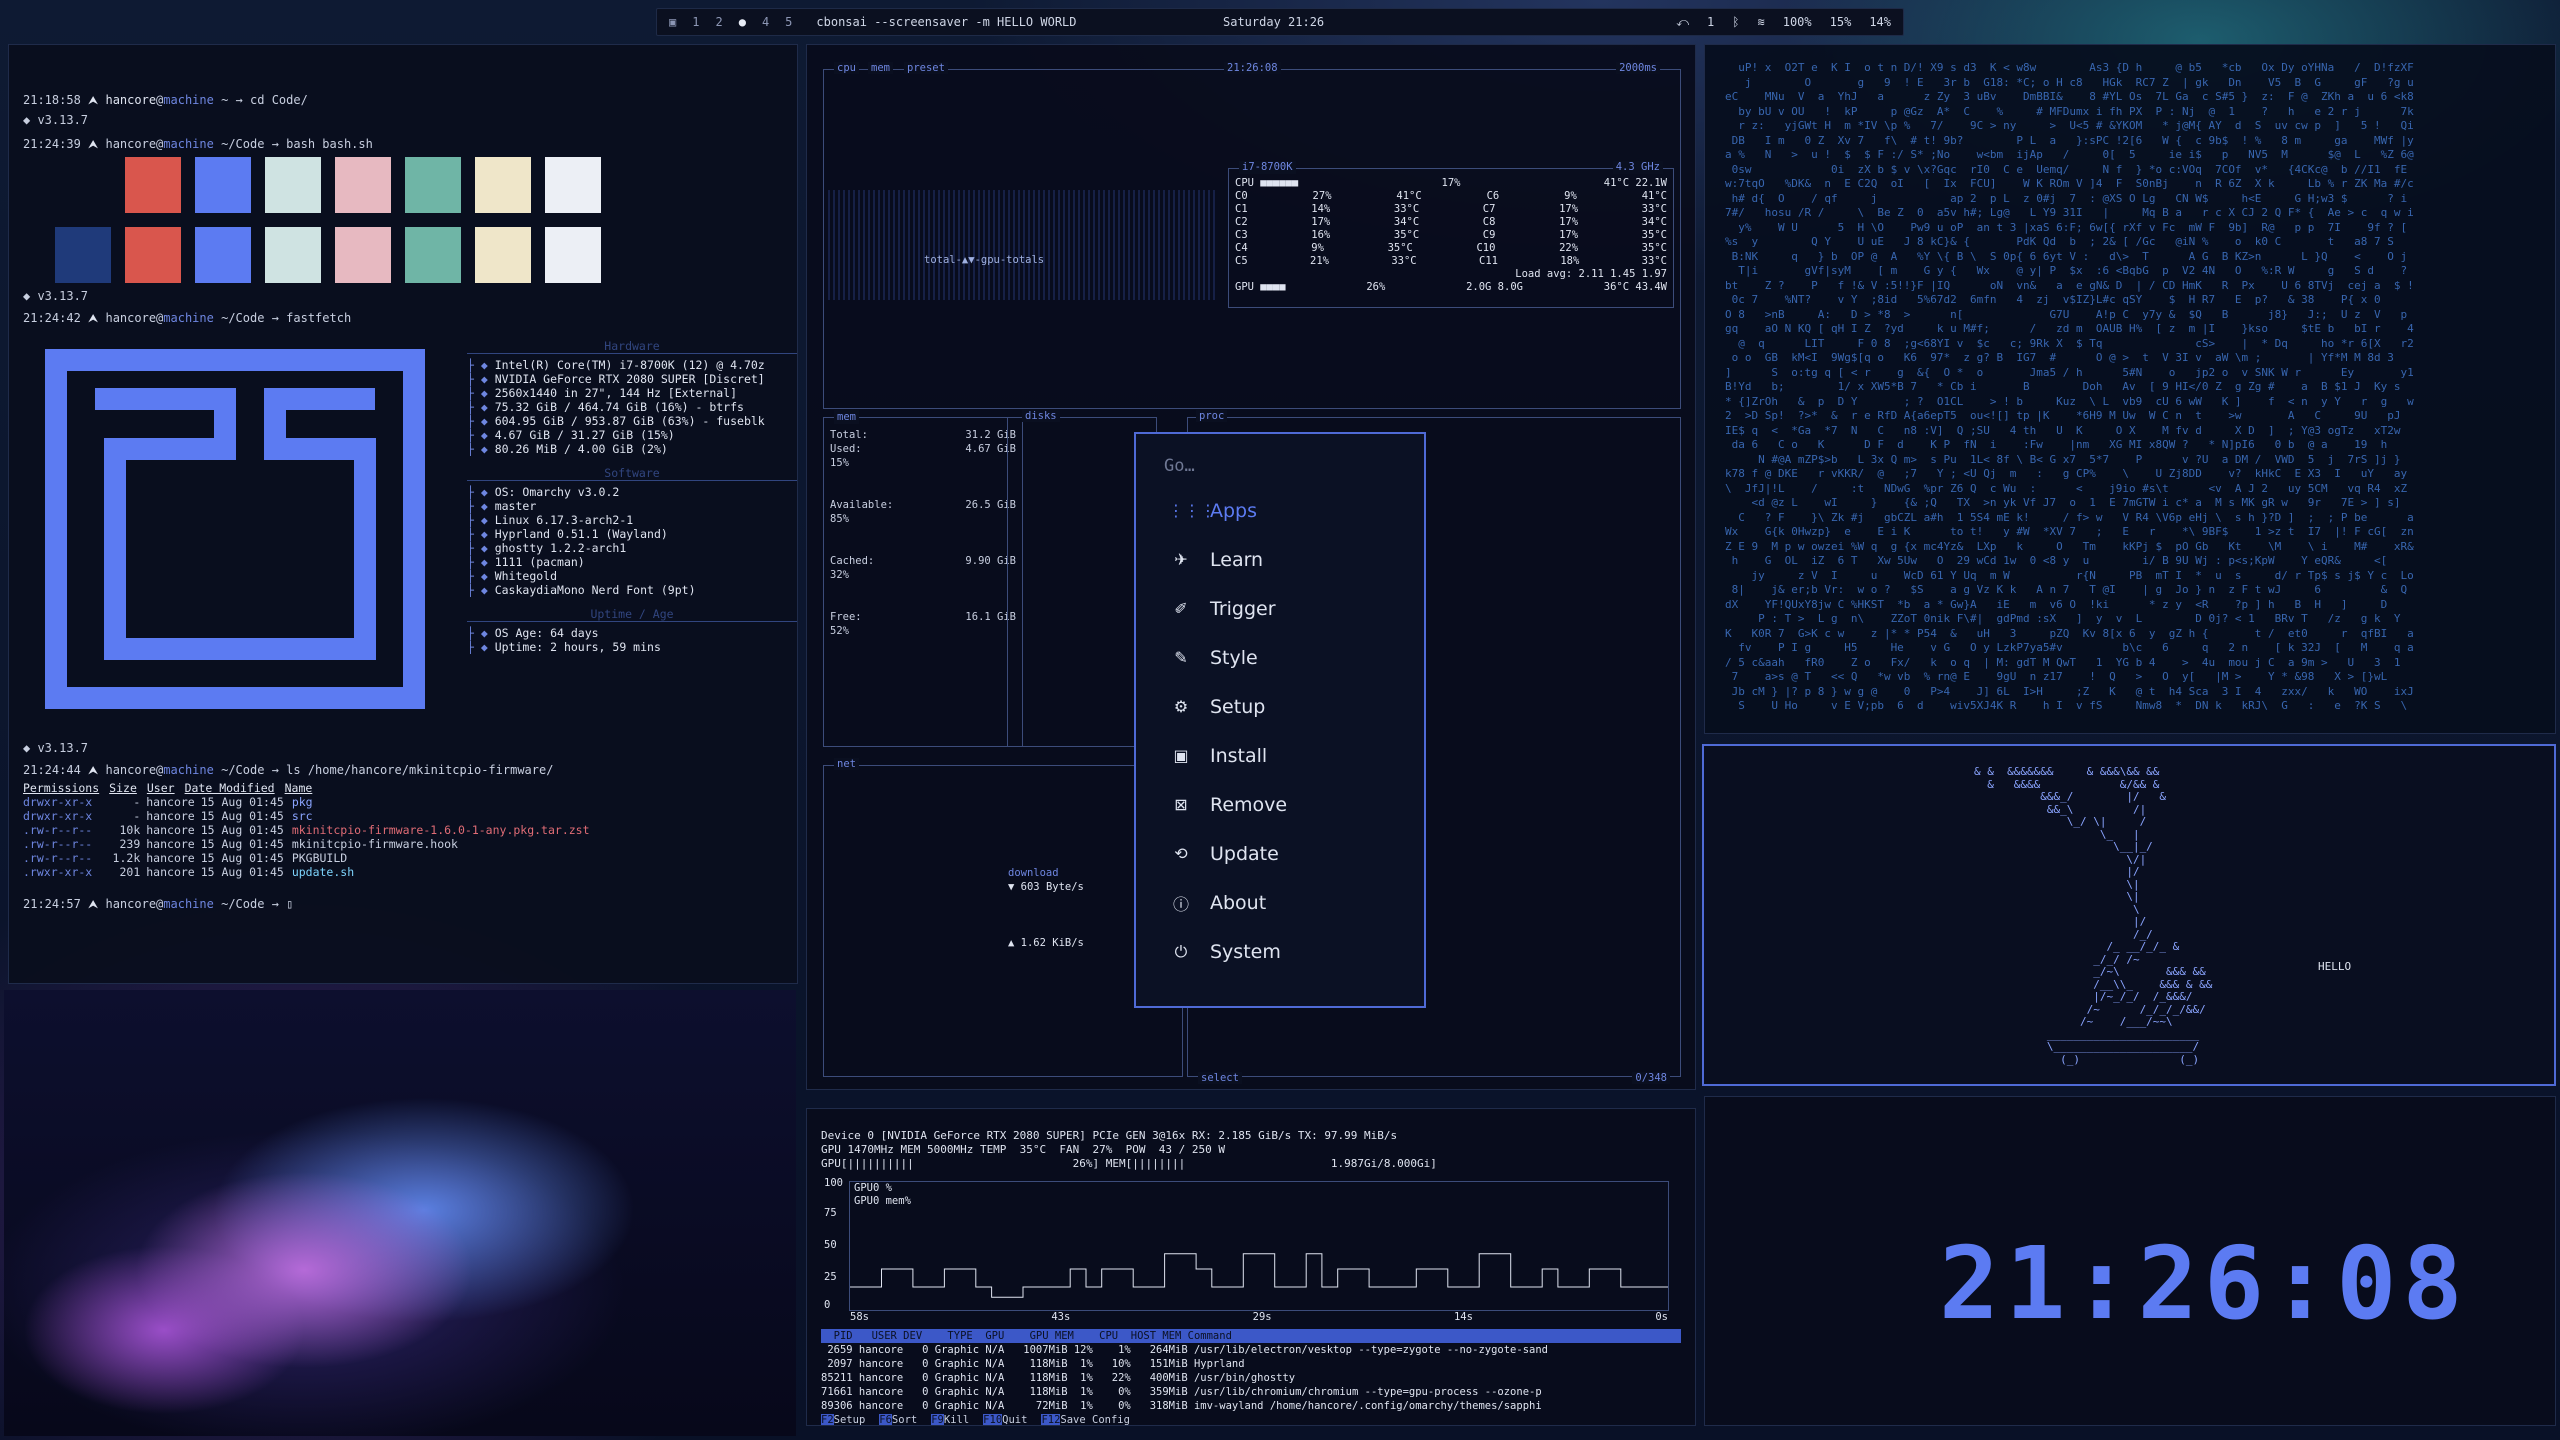 The height and width of the screenshot is (1440, 2560). I want to click on ls-header: Permissions Size User Date Modified Name, so click(403, 788).